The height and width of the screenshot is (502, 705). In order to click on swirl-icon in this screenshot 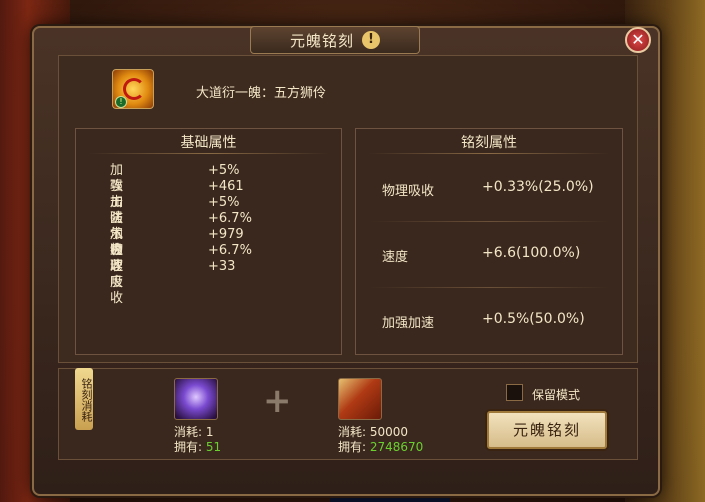, I will do `click(134, 89)`.